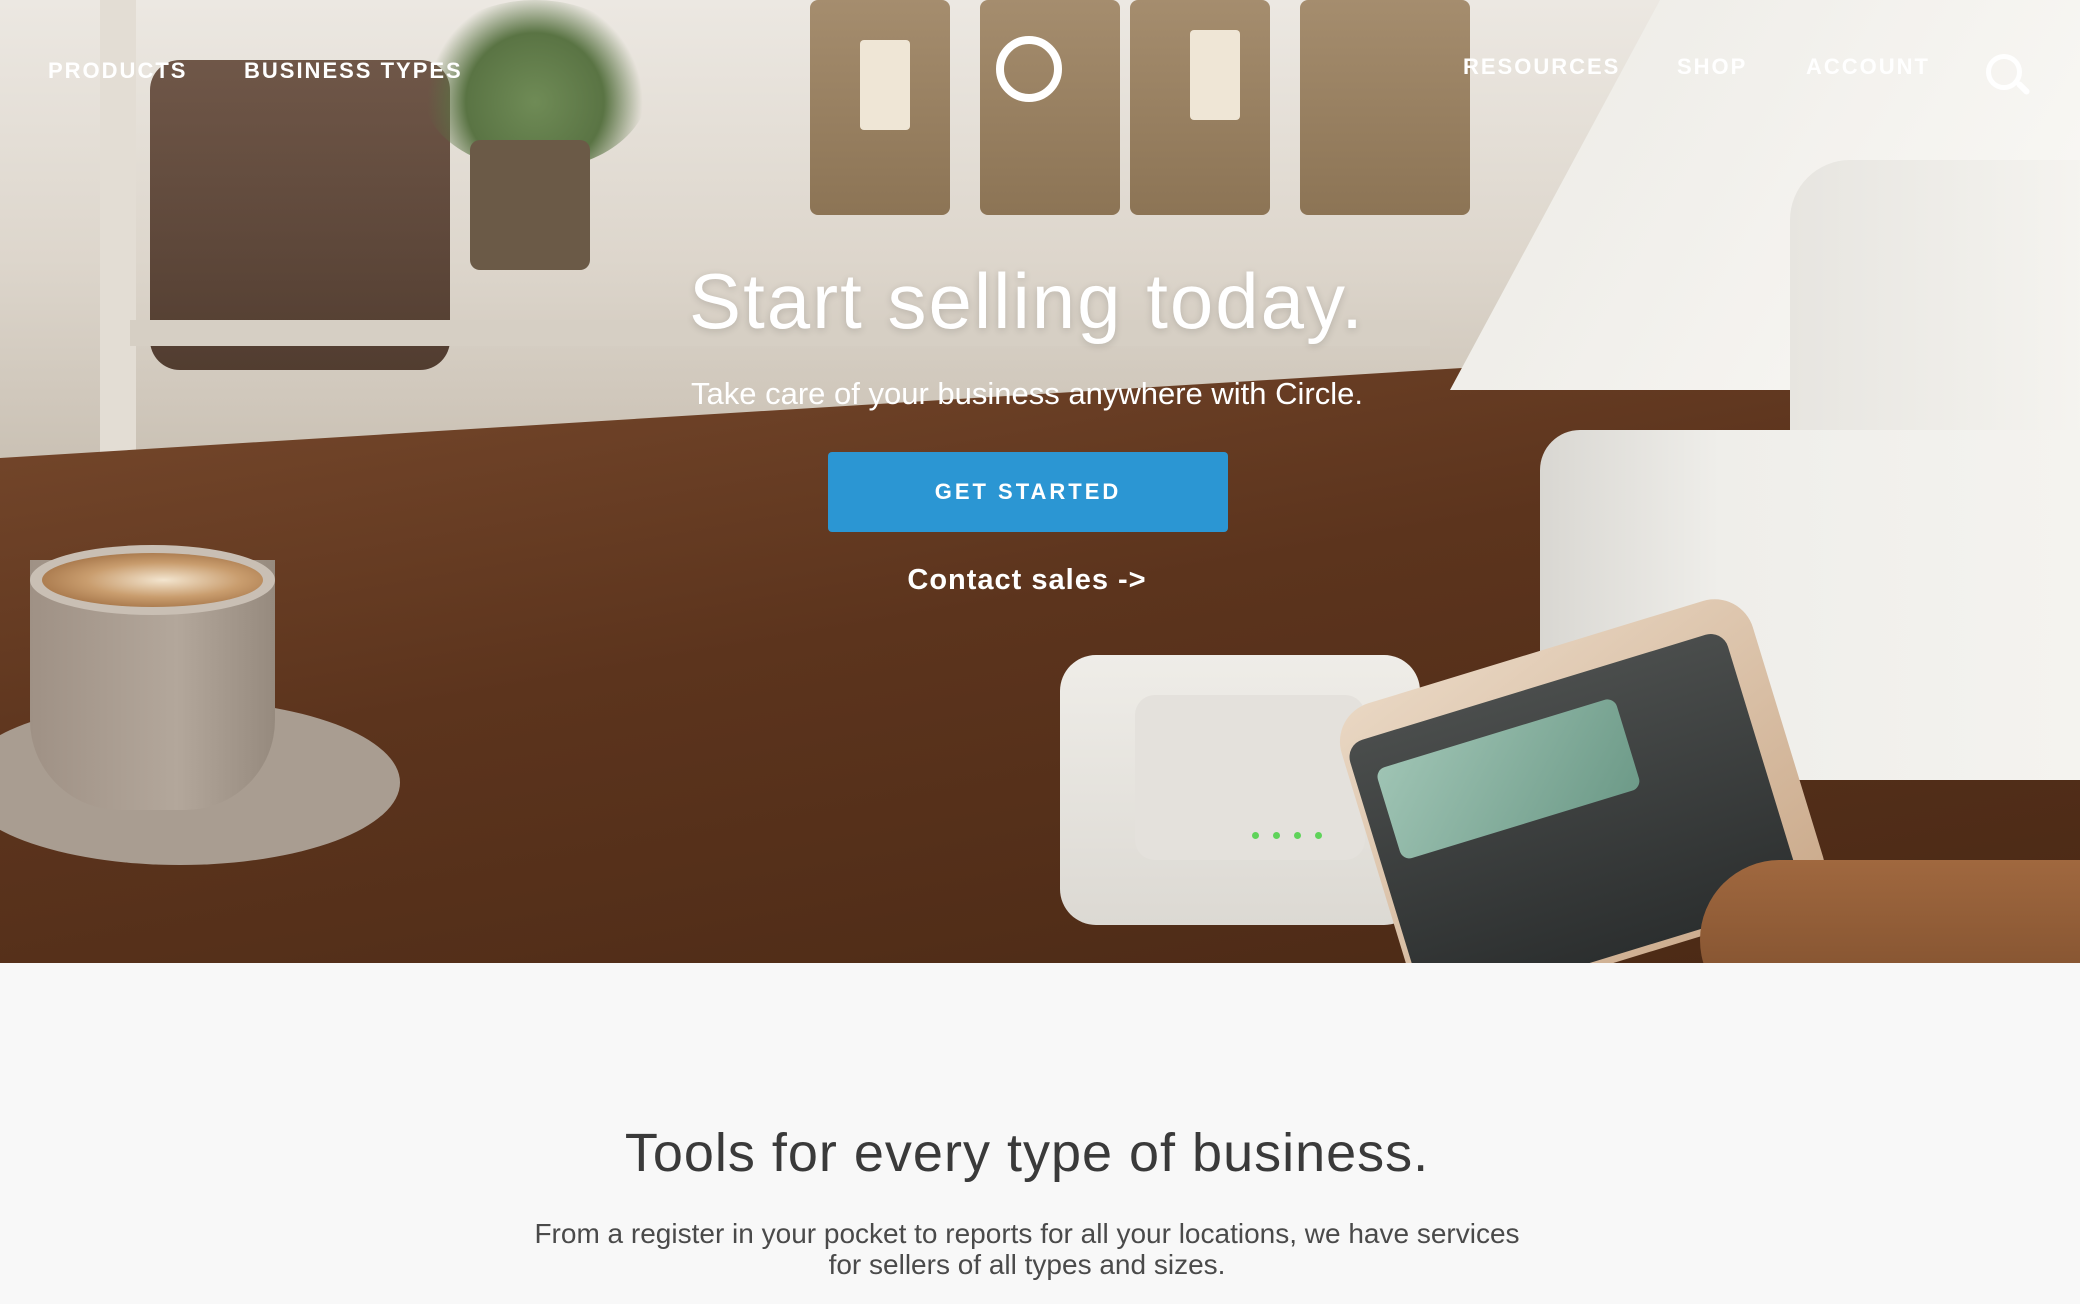 The image size is (2080, 1304). I want to click on hero-title: Start selling today., so click(1027, 301).